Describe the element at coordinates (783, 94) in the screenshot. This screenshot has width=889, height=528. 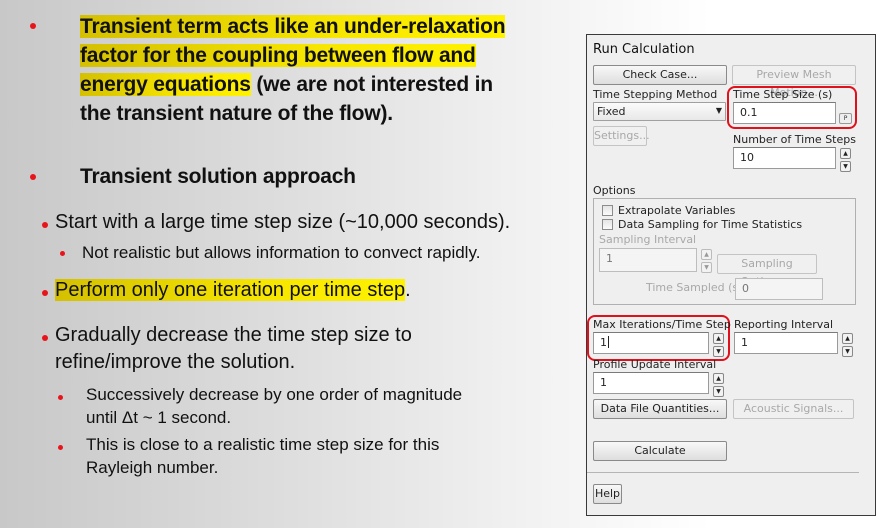
I see `time-step-size-label: Time Step Size (s)` at that location.